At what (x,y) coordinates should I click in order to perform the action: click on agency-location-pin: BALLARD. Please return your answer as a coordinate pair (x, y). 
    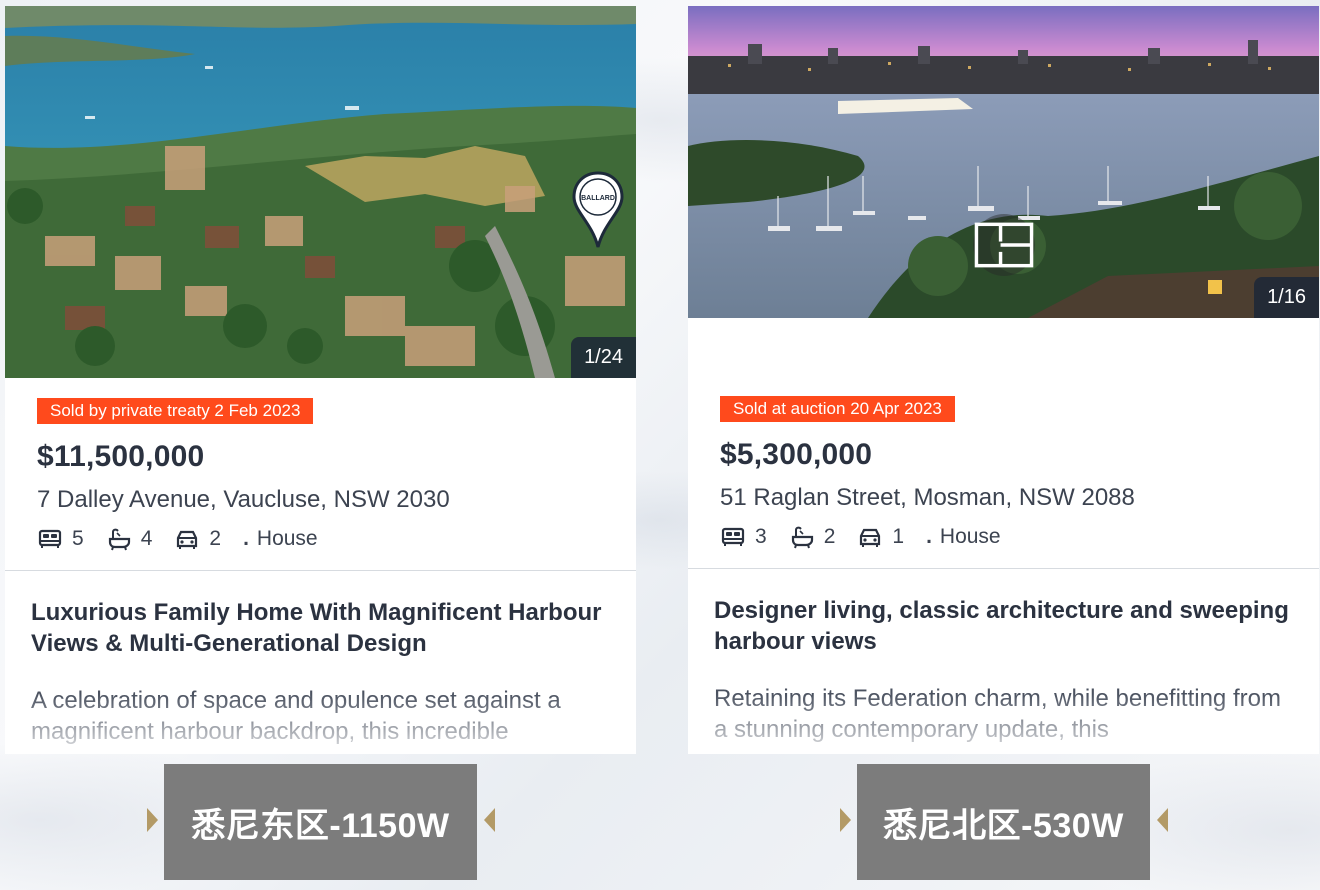
    Looking at the image, I should click on (598, 210).